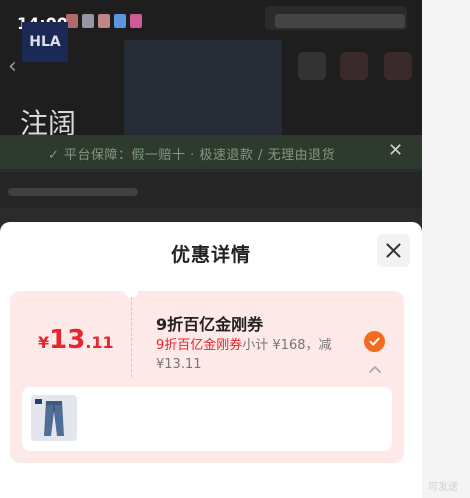 This screenshot has height=498, width=470. Describe the element at coordinates (44, 342) in the screenshot. I see `currency-symbol: ¥` at that location.